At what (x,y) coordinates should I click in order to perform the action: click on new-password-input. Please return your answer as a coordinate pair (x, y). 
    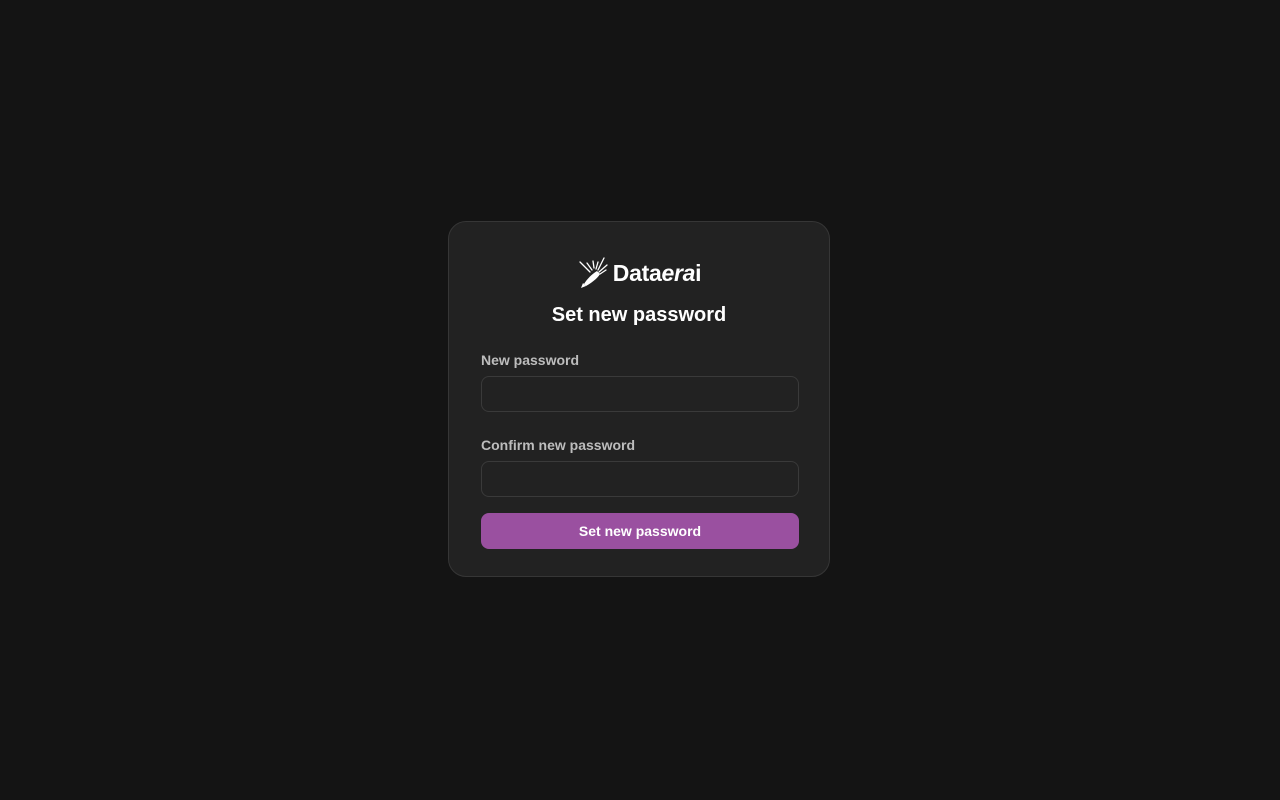
    Looking at the image, I should click on (640, 394).